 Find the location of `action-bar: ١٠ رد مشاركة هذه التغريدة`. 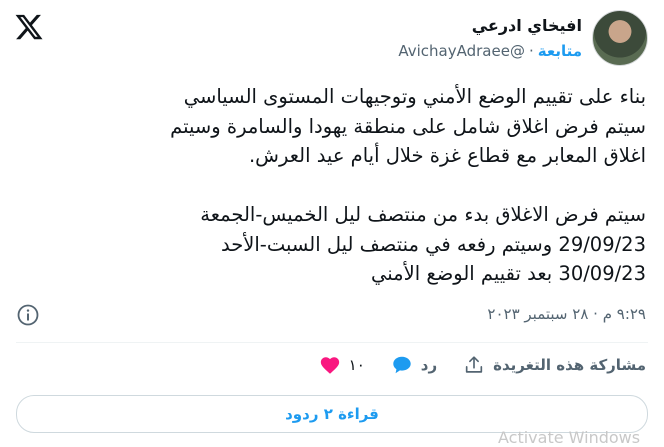

action-bar: ١٠ رد مشاركة هذه التغريدة is located at coordinates (482, 365).